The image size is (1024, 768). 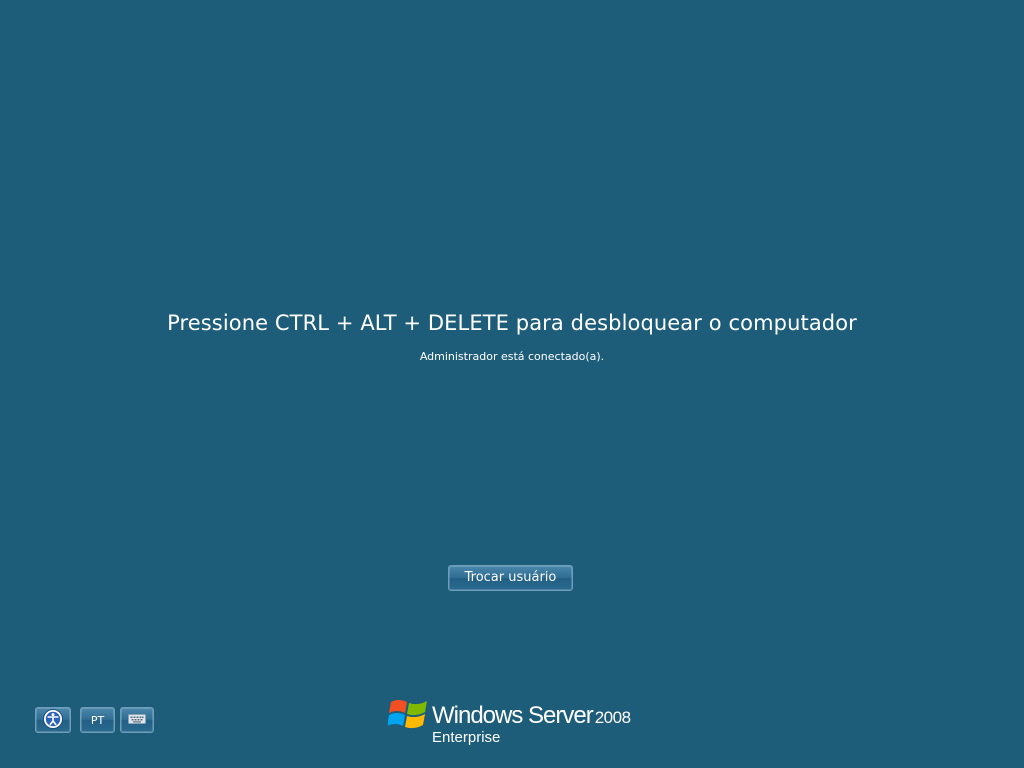 I want to click on input-language-button: PT, so click(x=97, y=720).